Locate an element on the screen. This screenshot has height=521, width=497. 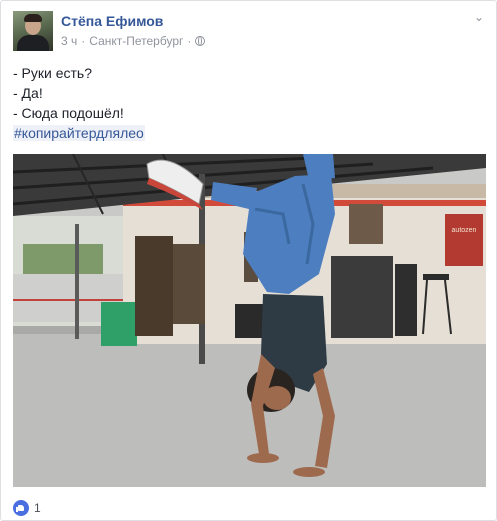
hand-right is located at coordinates (309, 472).